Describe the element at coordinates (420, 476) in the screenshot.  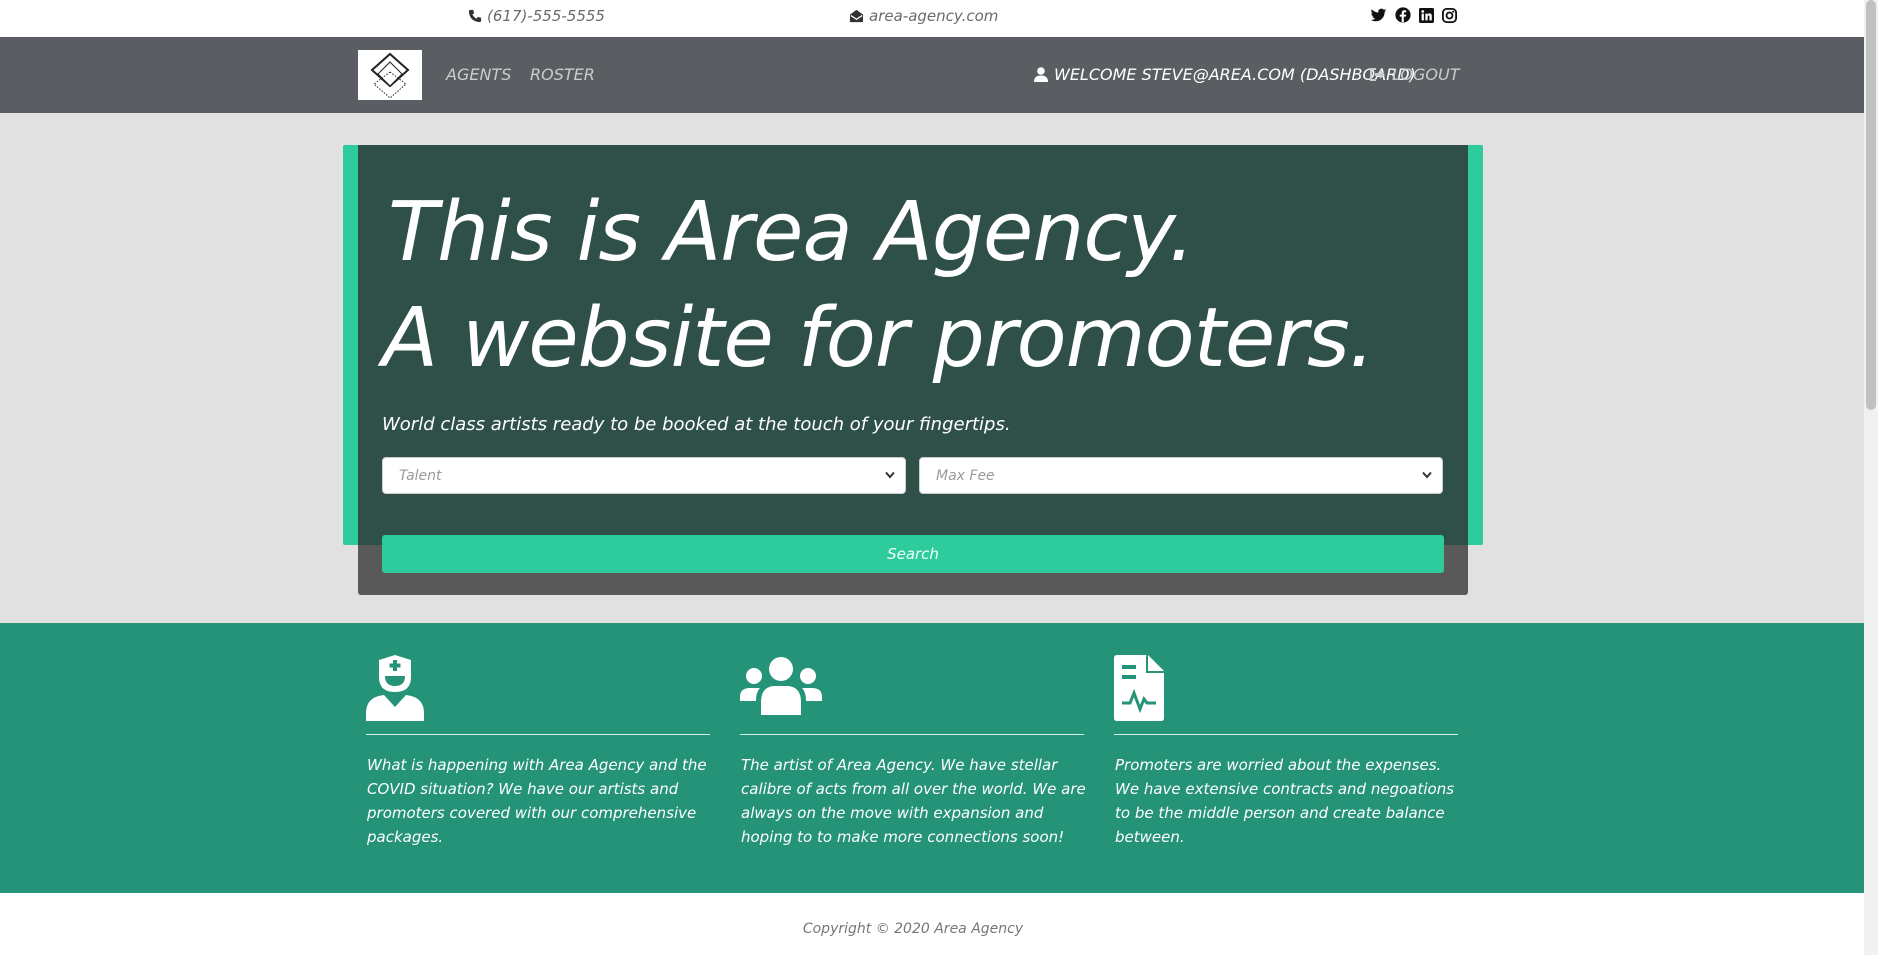
I see `talent-select-value: Talent` at that location.